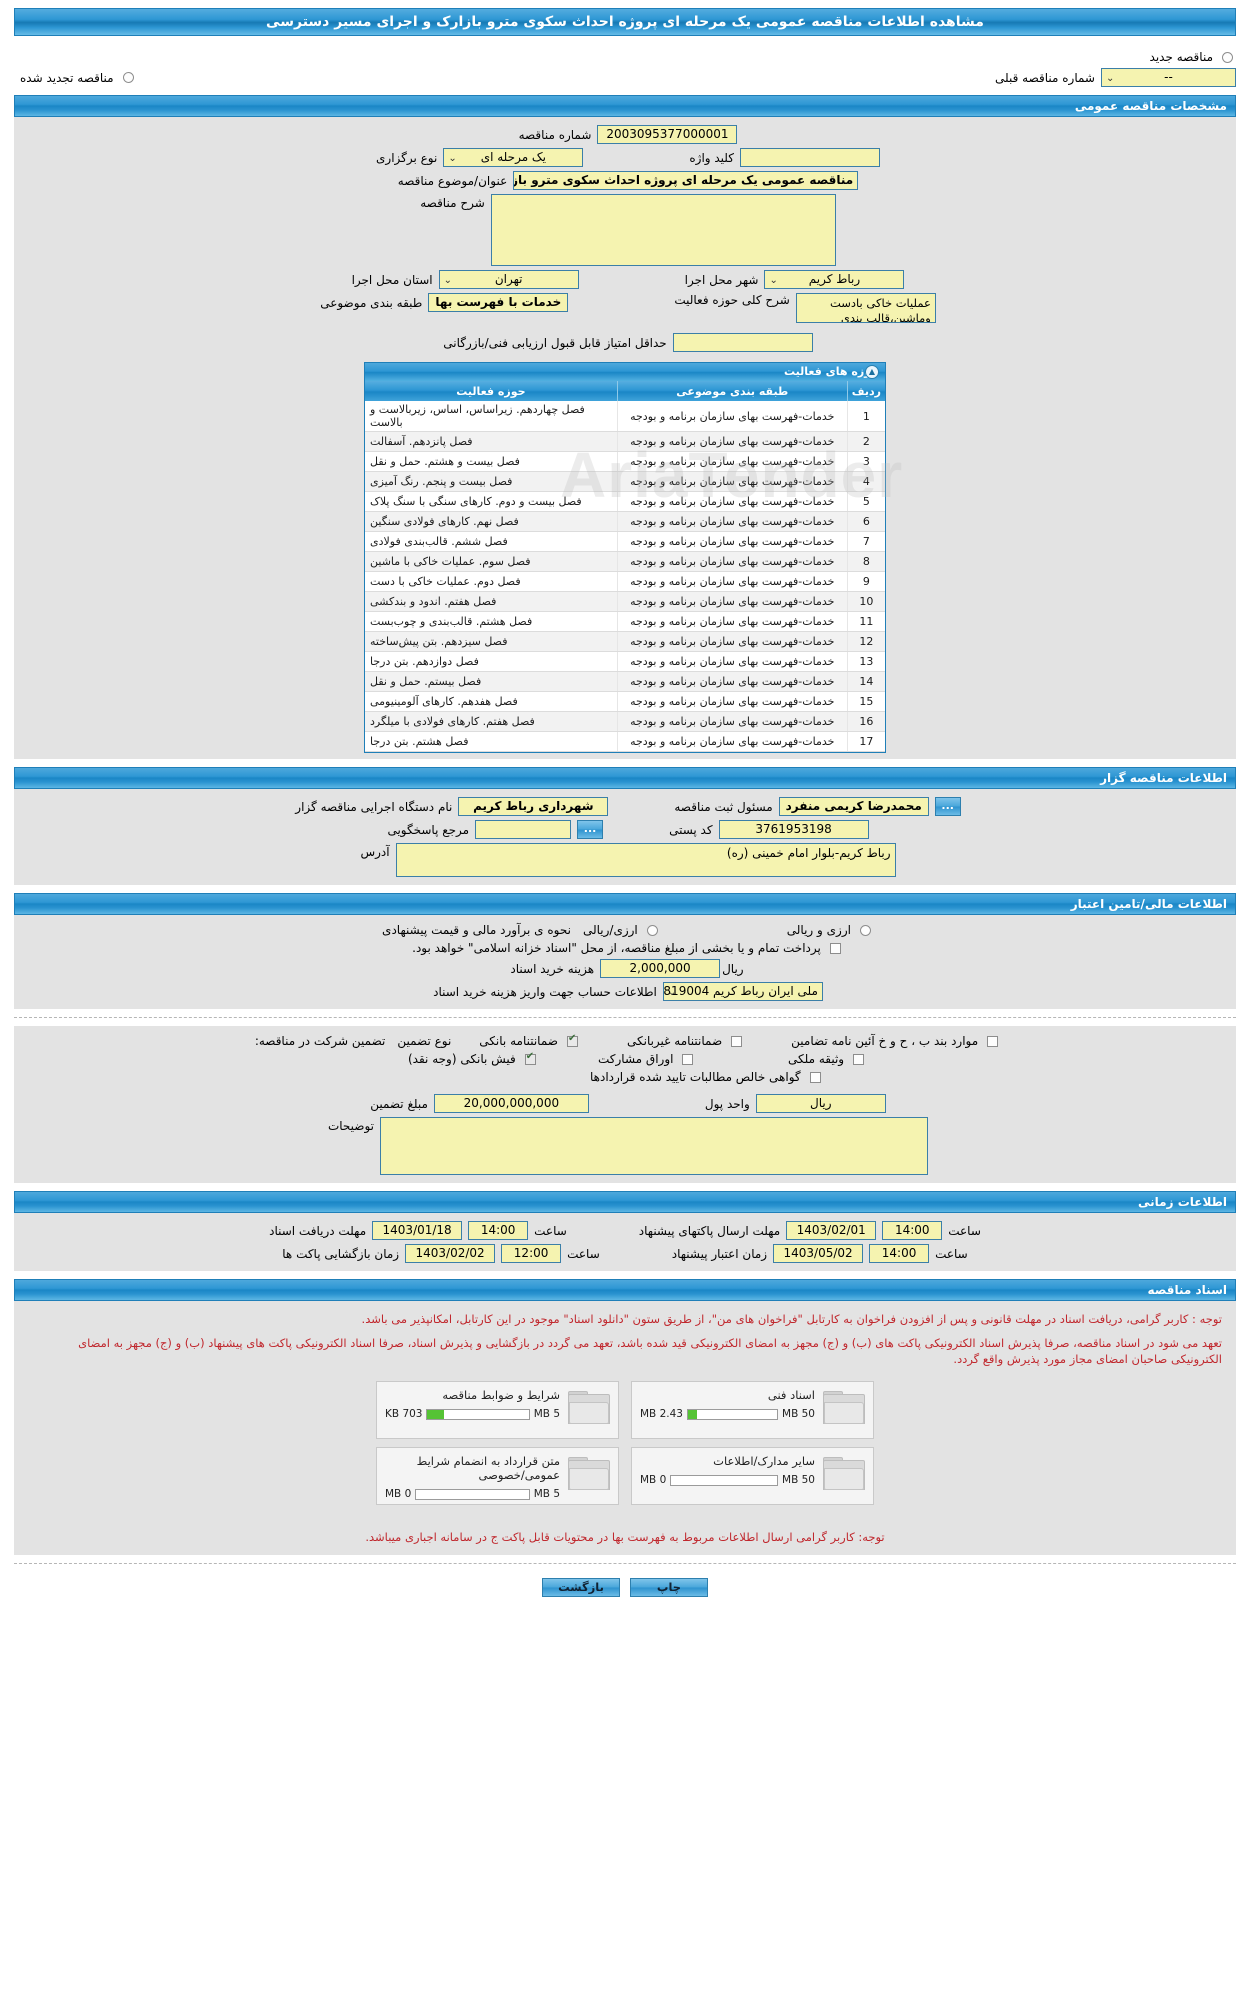  What do you see at coordinates (654, 1146) in the screenshot?
I see `guarantee-notes-textarea` at bounding box center [654, 1146].